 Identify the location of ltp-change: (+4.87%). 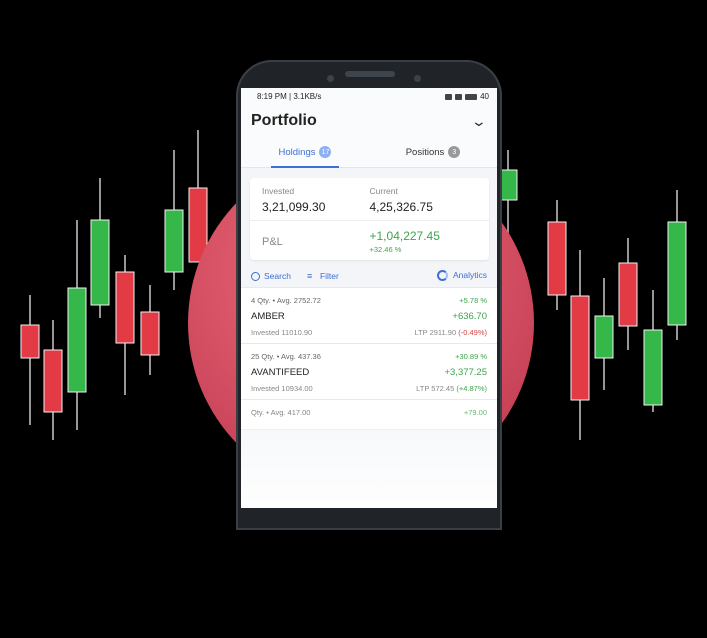
(471, 389).